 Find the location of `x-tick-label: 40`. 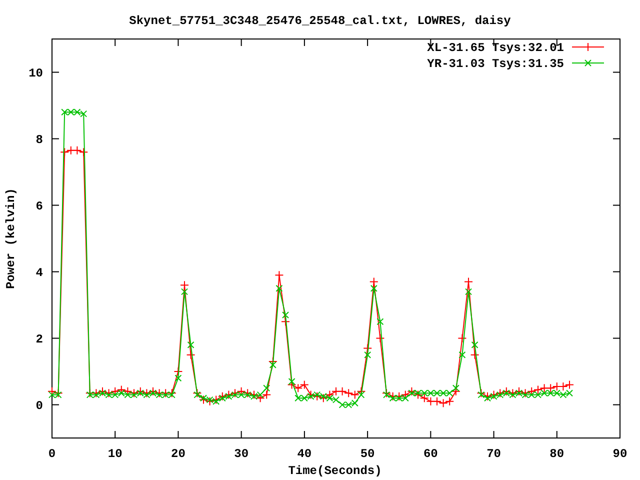

x-tick-label: 40 is located at coordinates (304, 454).